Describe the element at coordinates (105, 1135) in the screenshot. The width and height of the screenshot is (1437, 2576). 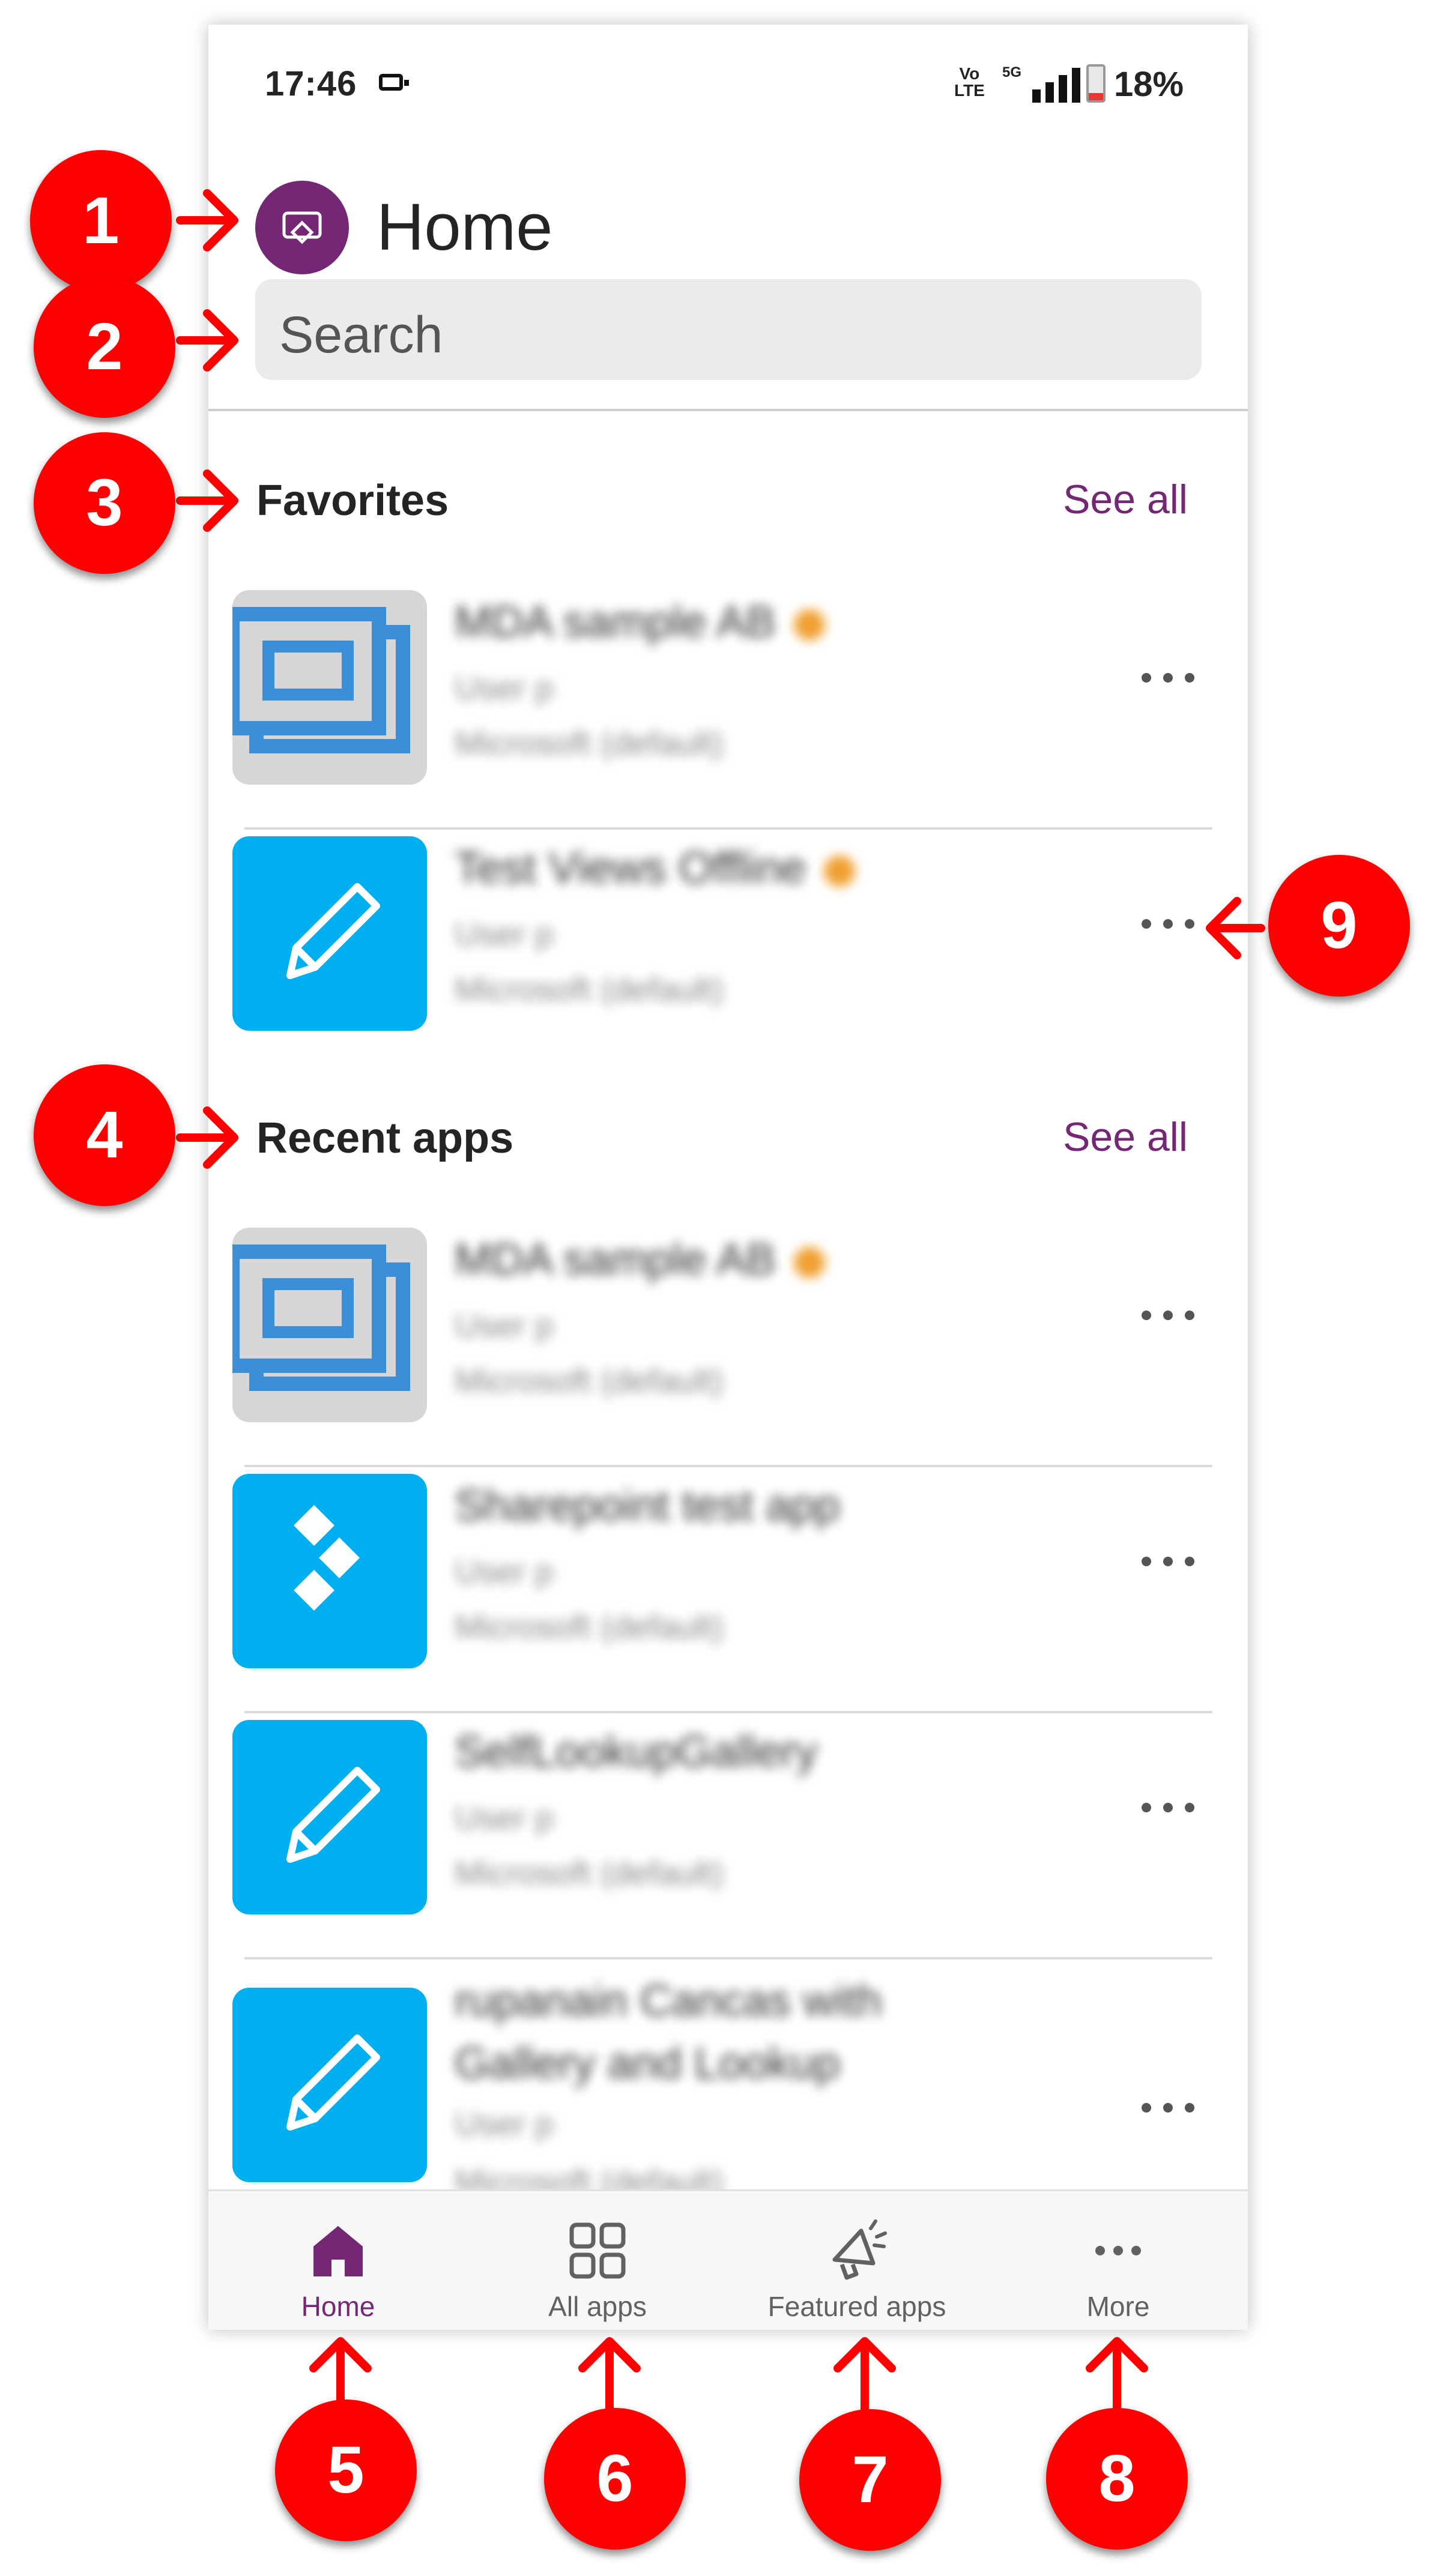
I see `annotation-marker-4: 4` at that location.